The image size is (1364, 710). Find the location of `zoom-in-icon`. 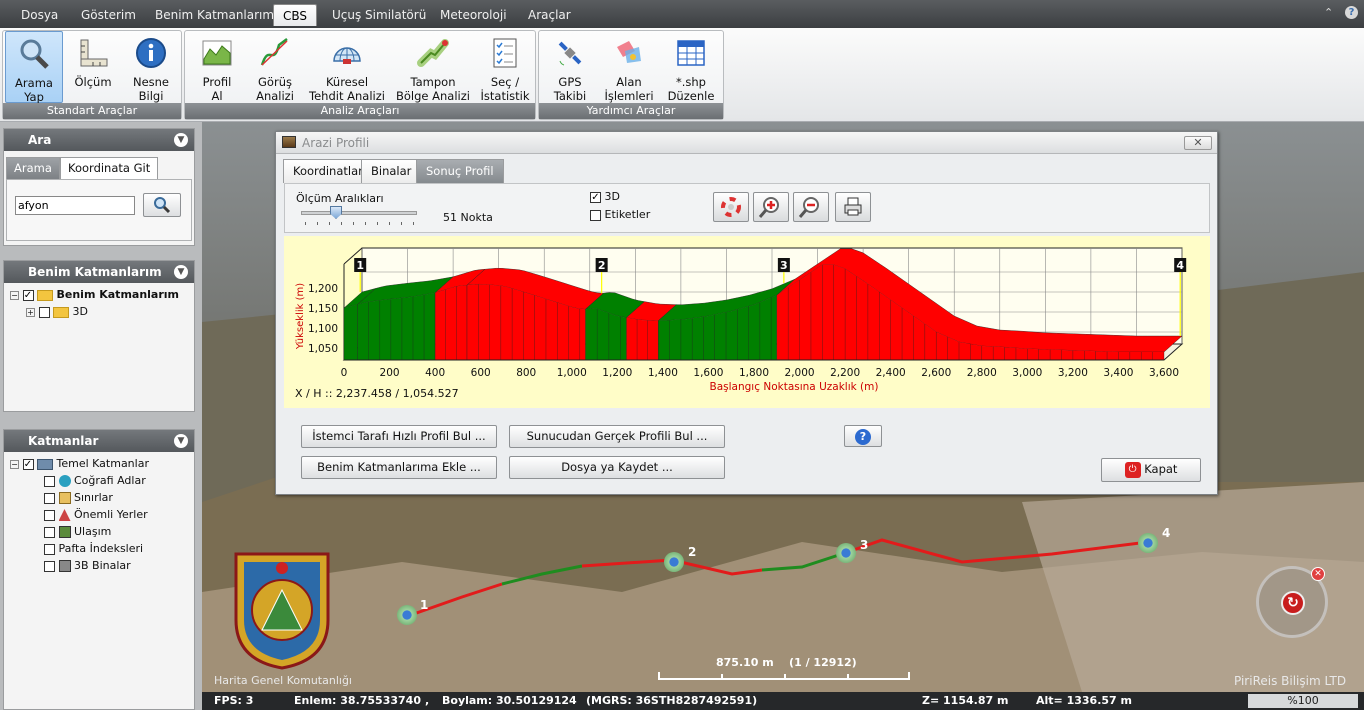

zoom-in-icon is located at coordinates (768, 207).